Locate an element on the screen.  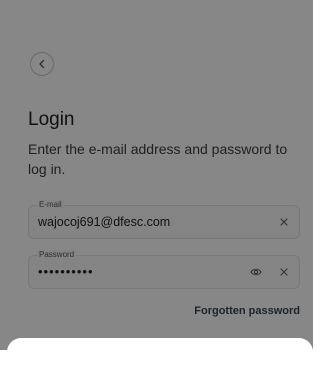
forgotten-password-link: Forgotten password is located at coordinates (247, 311).